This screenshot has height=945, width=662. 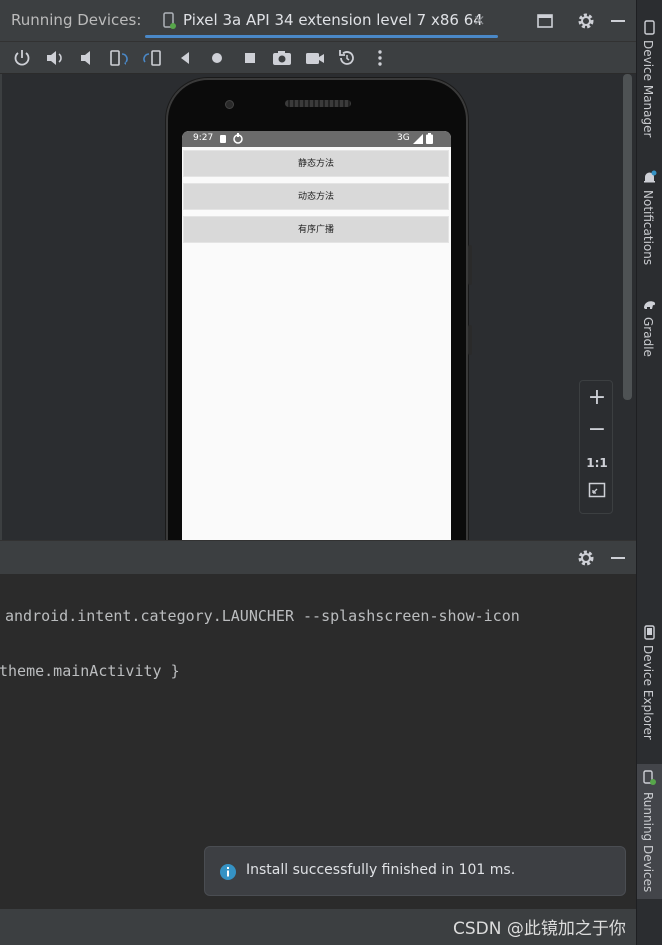 What do you see at coordinates (119, 58) in the screenshot?
I see `rotate-left-icon` at bounding box center [119, 58].